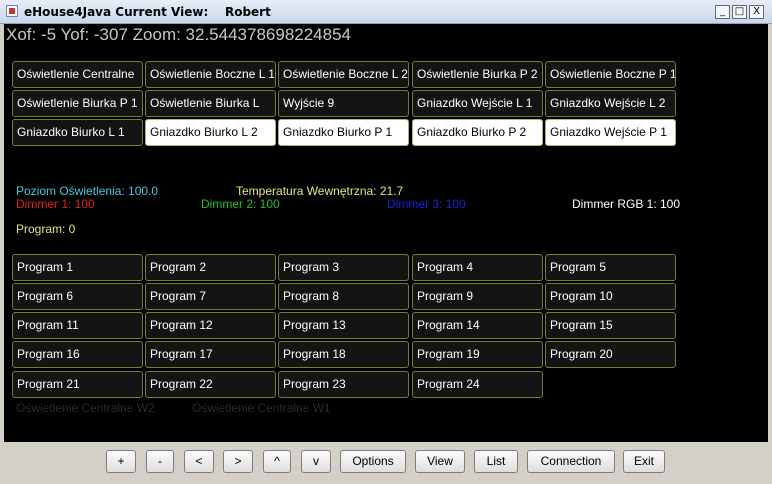 This screenshot has width=772, height=484. What do you see at coordinates (77, 267) in the screenshot?
I see `program-button: Program 1` at bounding box center [77, 267].